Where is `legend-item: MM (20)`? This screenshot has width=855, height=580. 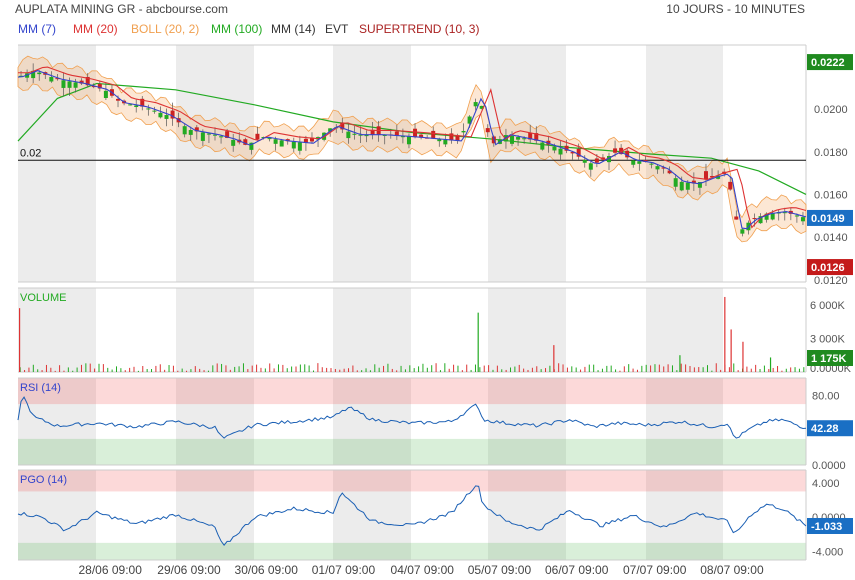
legend-item: MM (20) is located at coordinates (95, 29).